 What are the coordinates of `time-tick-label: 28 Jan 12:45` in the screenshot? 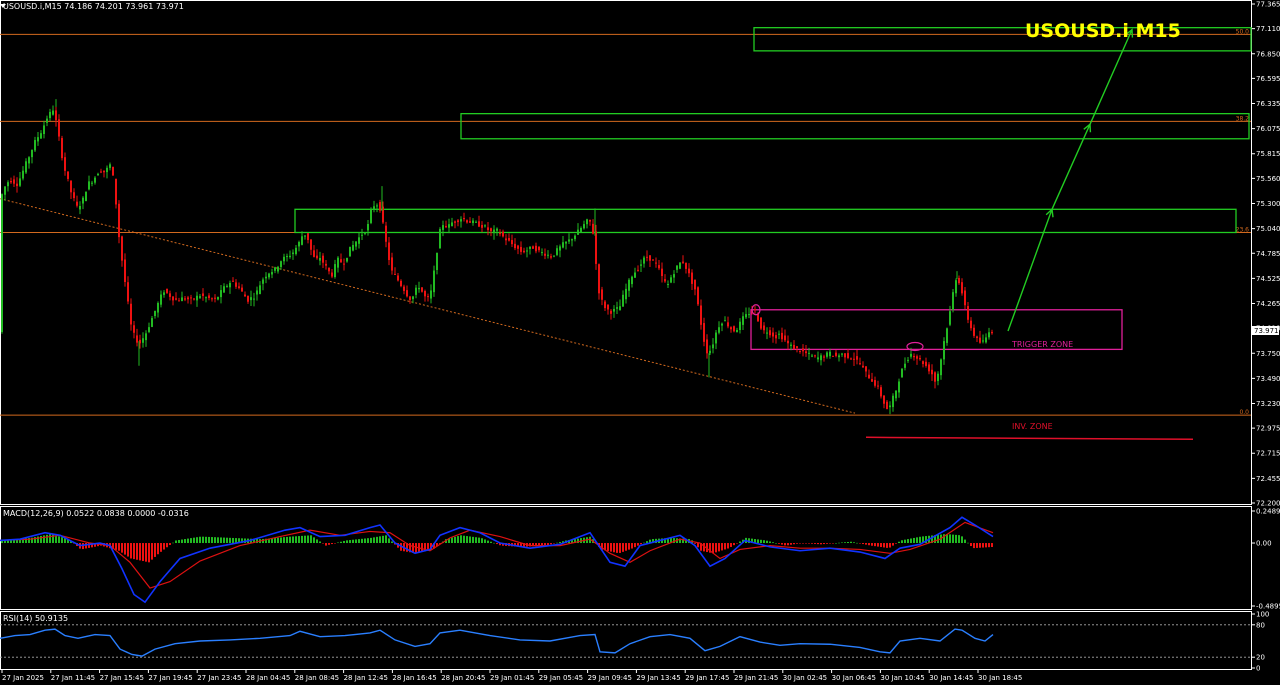 It's located at (366, 678).